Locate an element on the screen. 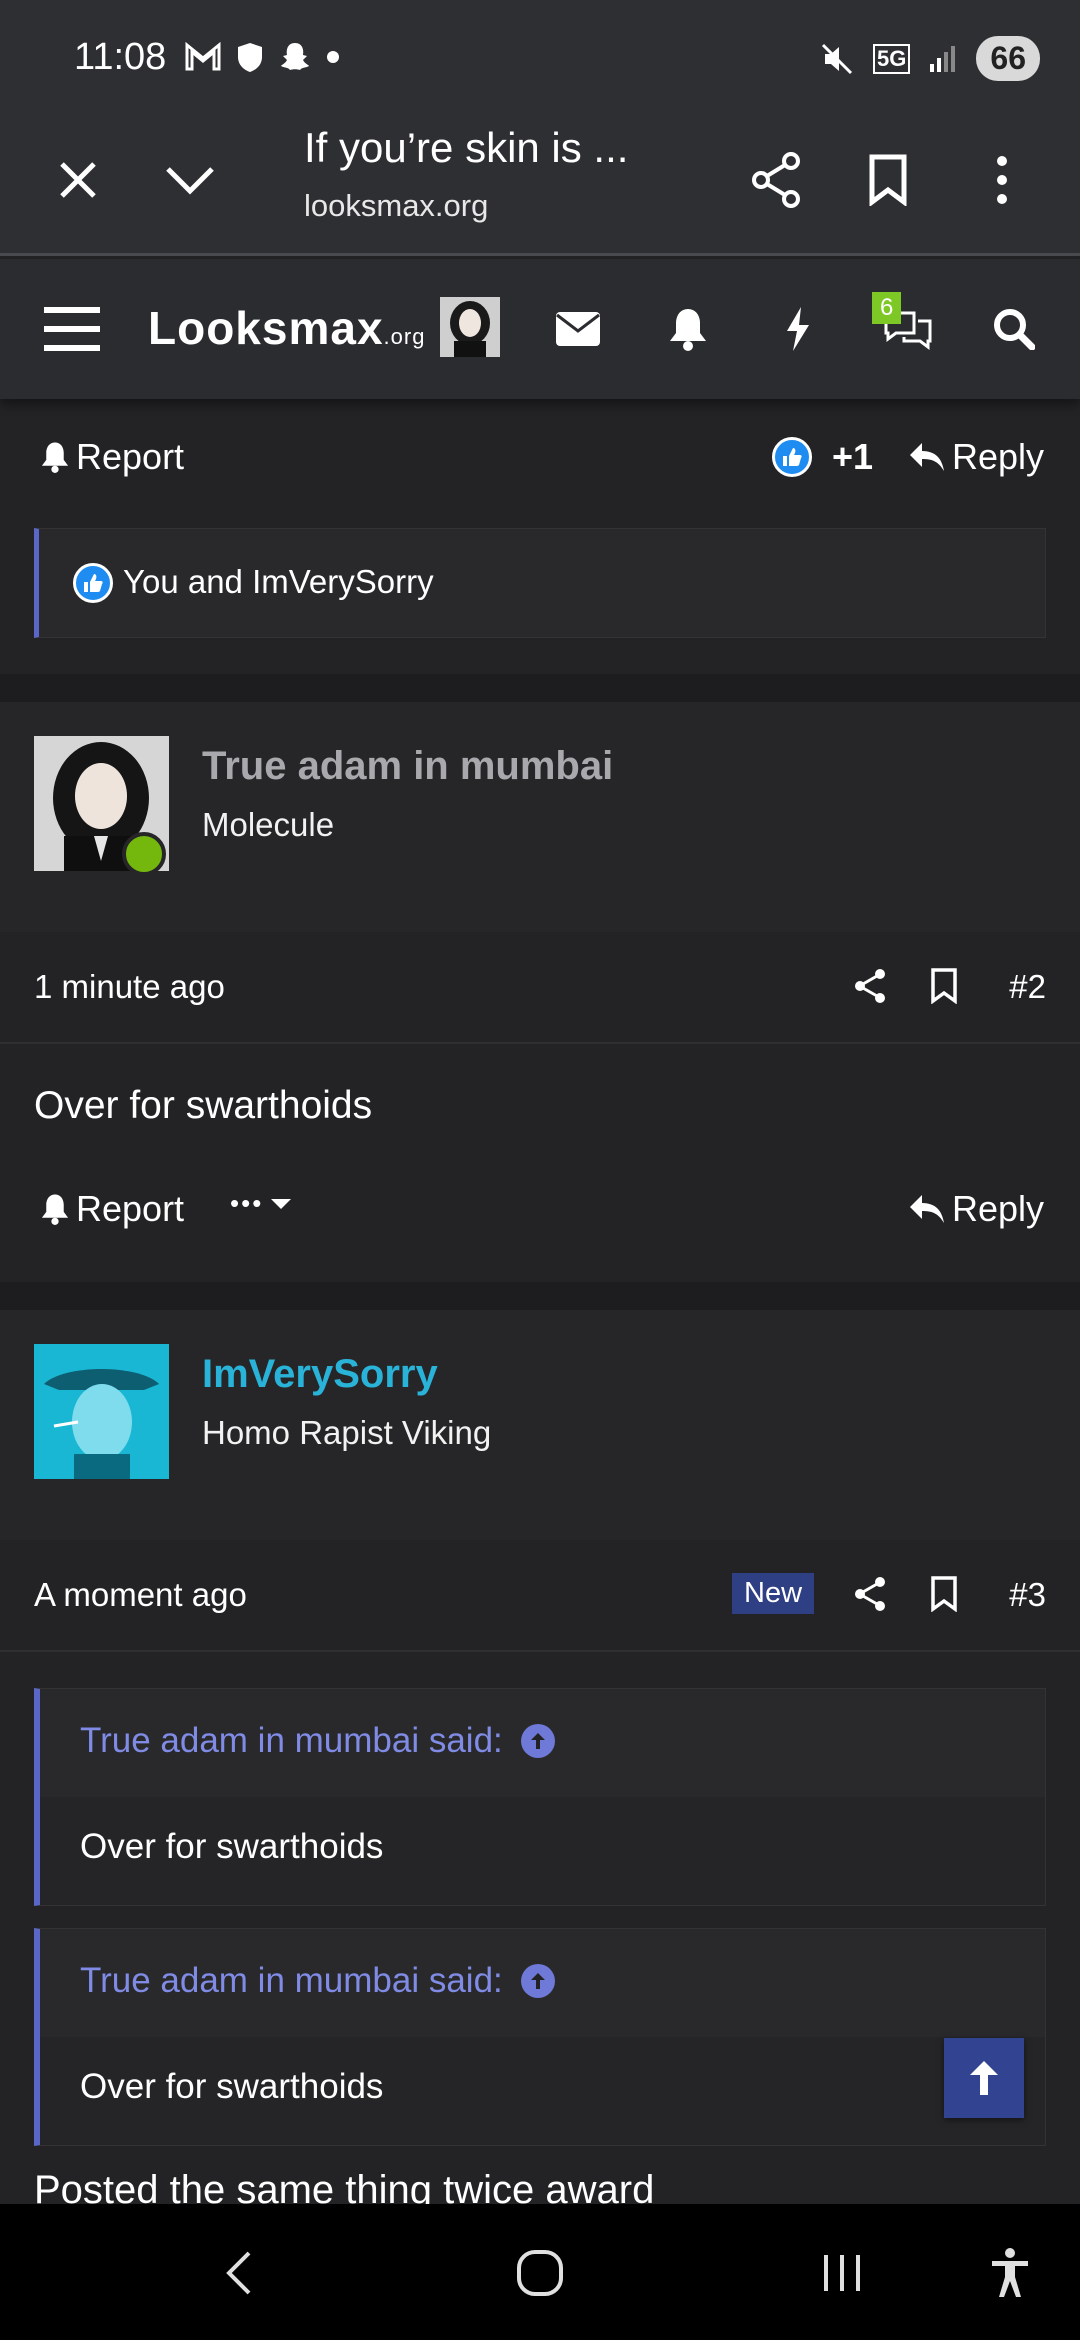 The image size is (1080, 2340). network-type: 5G is located at coordinates (892, 58).